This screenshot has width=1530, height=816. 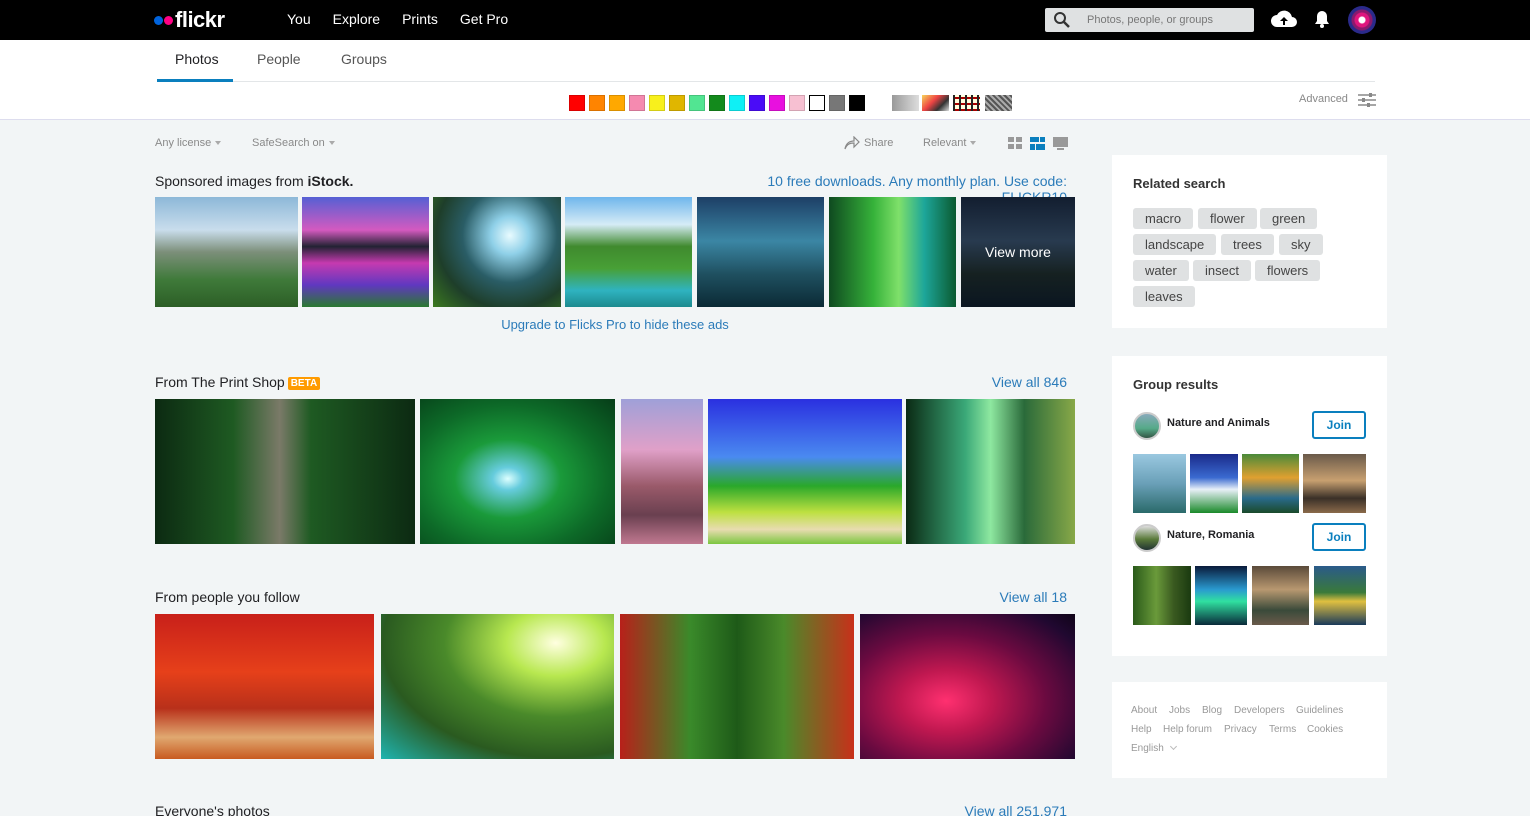 I want to click on safesearch-dropdown: SafeSearch on, so click(x=293, y=143).